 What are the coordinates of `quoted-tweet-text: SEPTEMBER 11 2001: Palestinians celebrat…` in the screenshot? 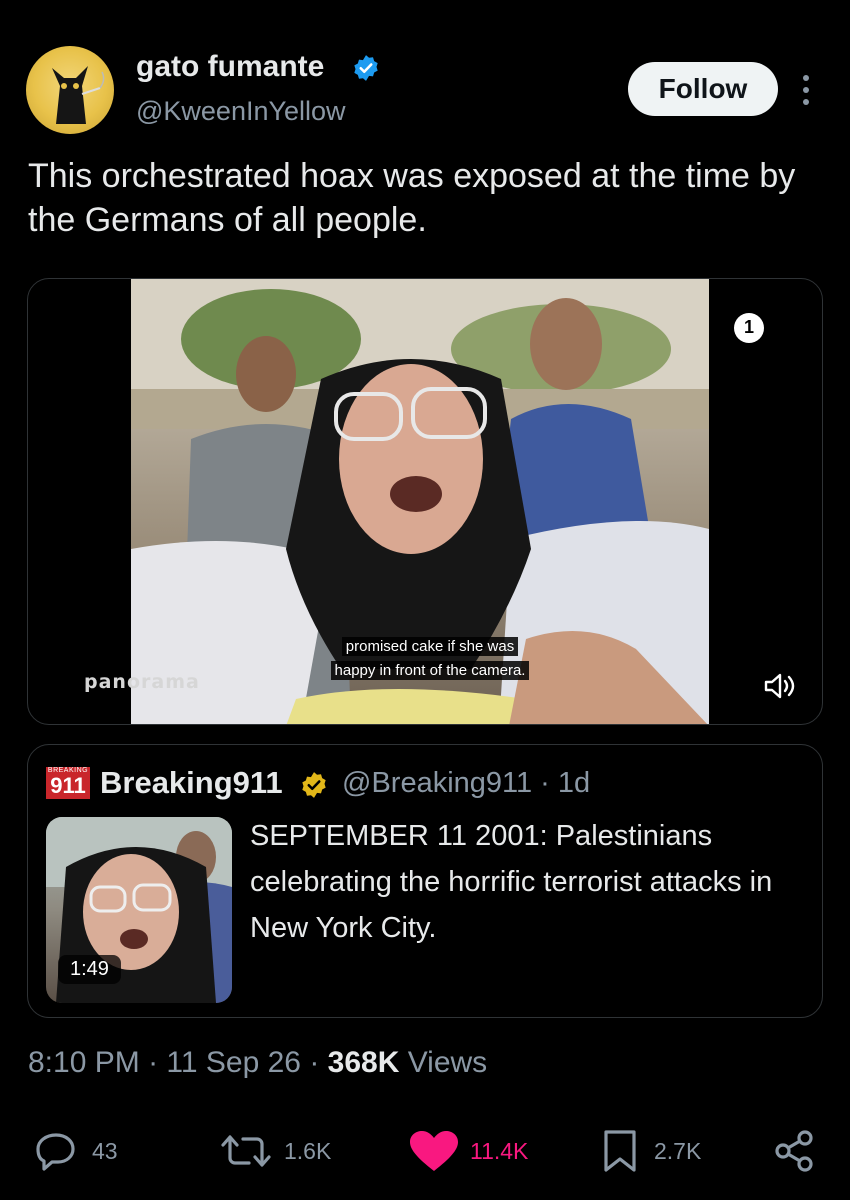 It's located at (511, 882).